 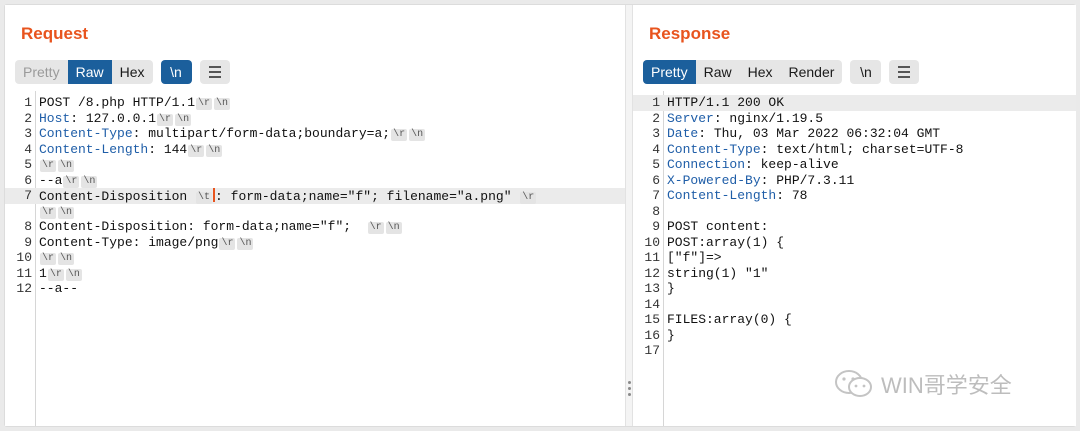 I want to click on request-tab-raw: Raw, so click(x=89, y=72).